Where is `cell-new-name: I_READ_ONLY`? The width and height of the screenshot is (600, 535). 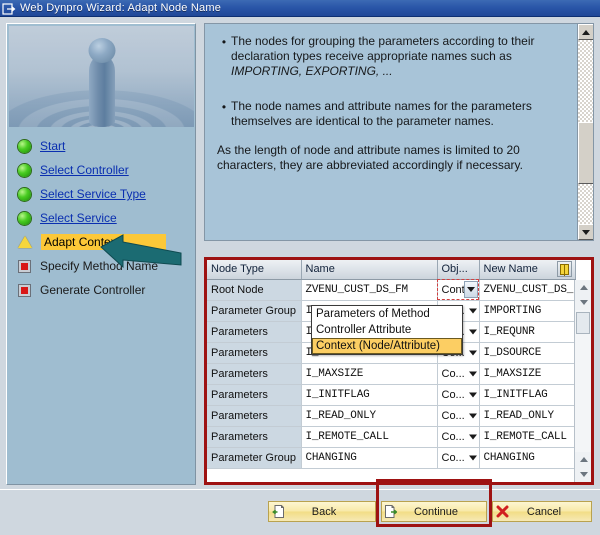 cell-new-name: I_READ_ONLY is located at coordinates (527, 416).